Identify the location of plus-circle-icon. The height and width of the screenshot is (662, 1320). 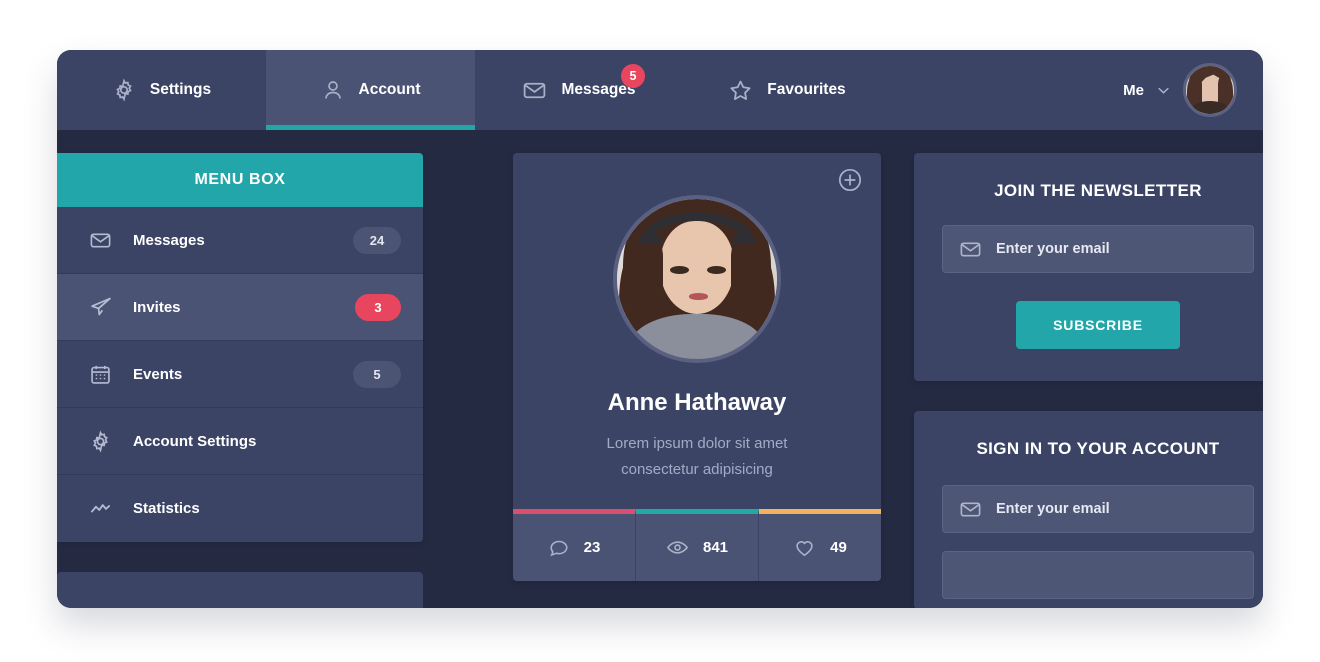
(850, 180).